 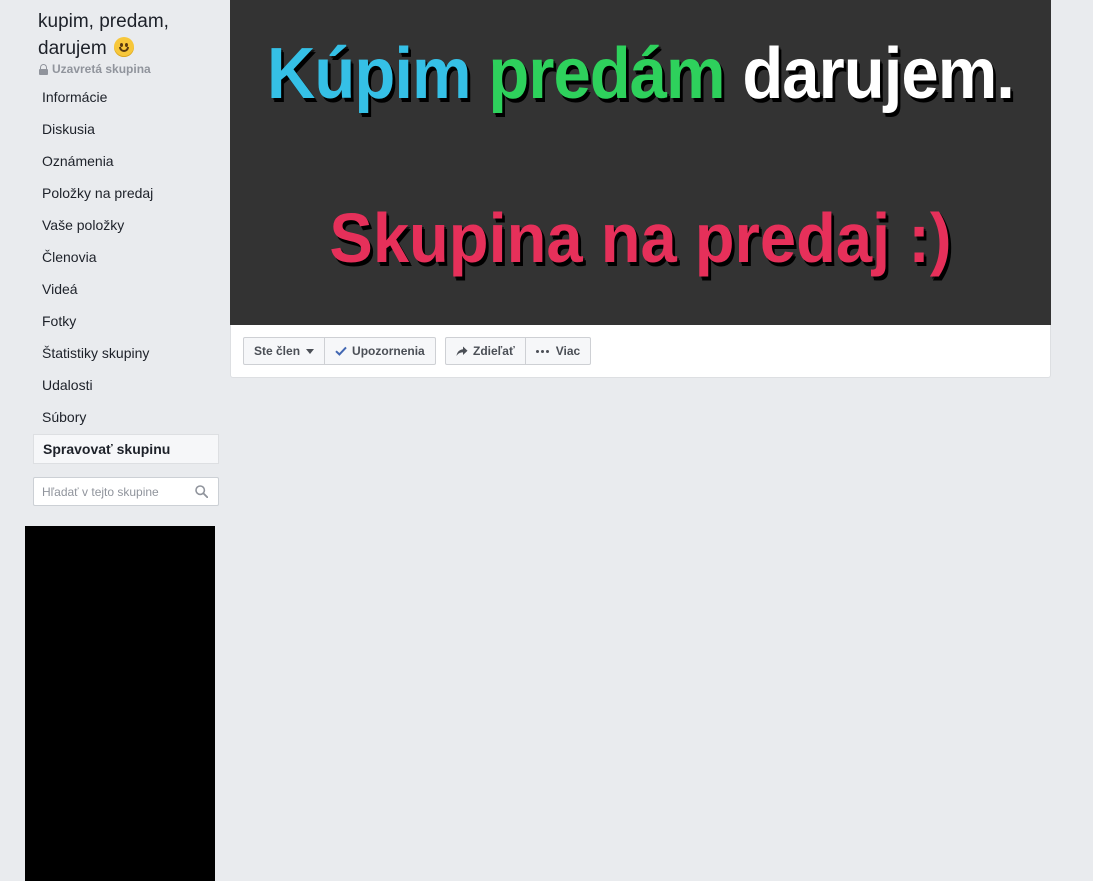 I want to click on notifications-button: Upozornenia, so click(x=380, y=351).